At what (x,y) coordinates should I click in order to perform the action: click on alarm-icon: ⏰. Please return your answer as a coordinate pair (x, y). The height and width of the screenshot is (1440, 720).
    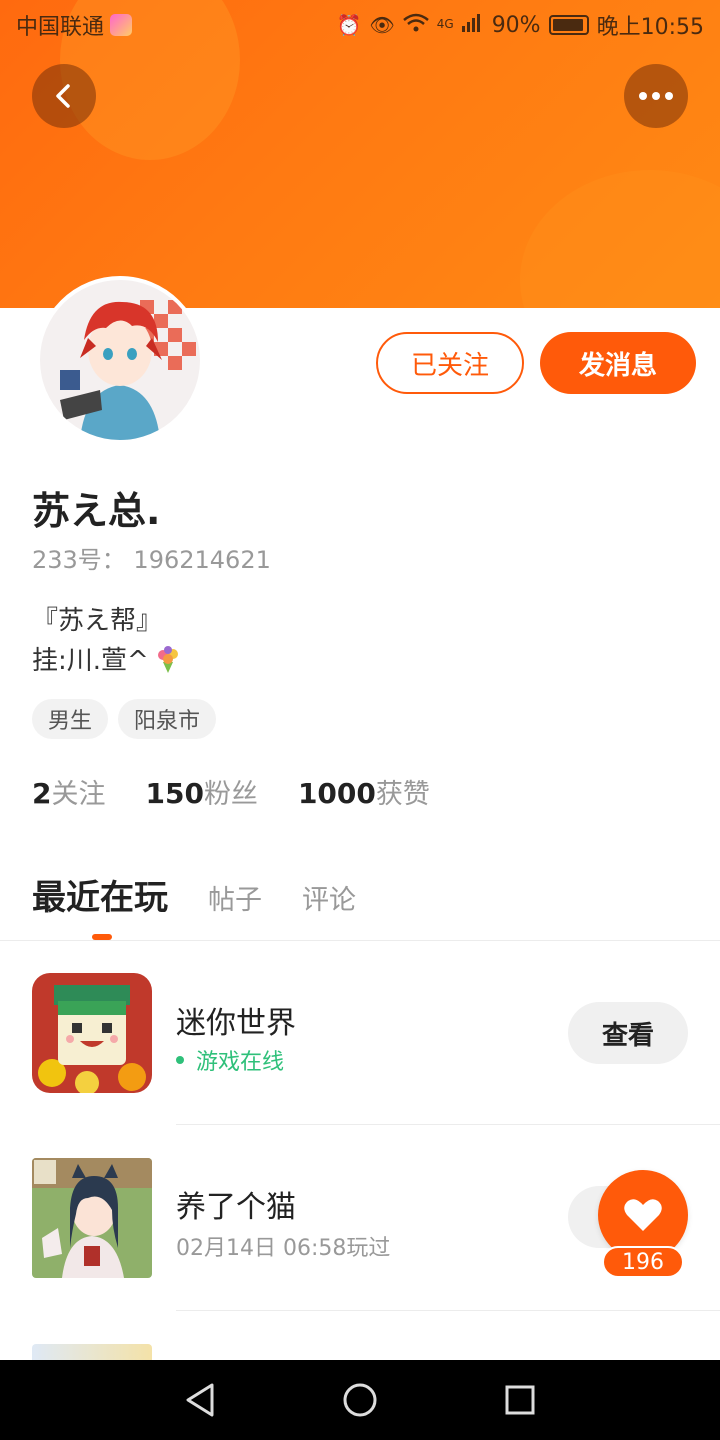
    Looking at the image, I should click on (349, 25).